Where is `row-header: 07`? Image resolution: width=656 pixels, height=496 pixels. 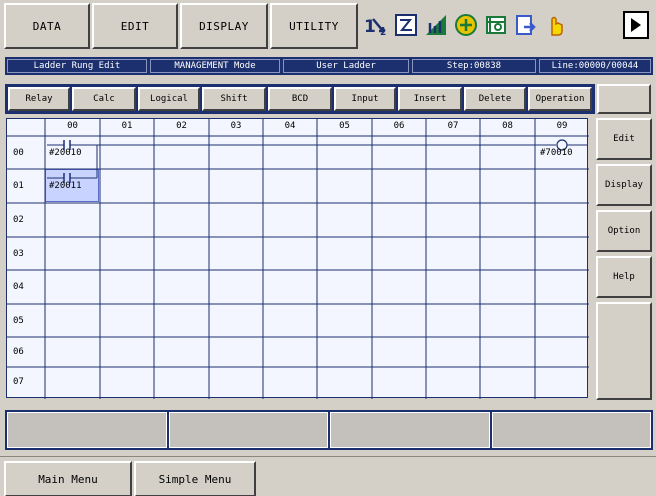
row-header: 07 is located at coordinates (18, 382).